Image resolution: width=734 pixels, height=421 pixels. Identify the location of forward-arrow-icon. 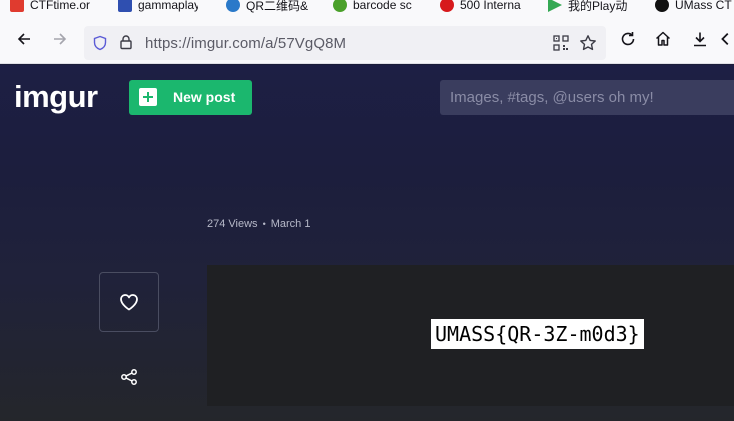
(60, 39).